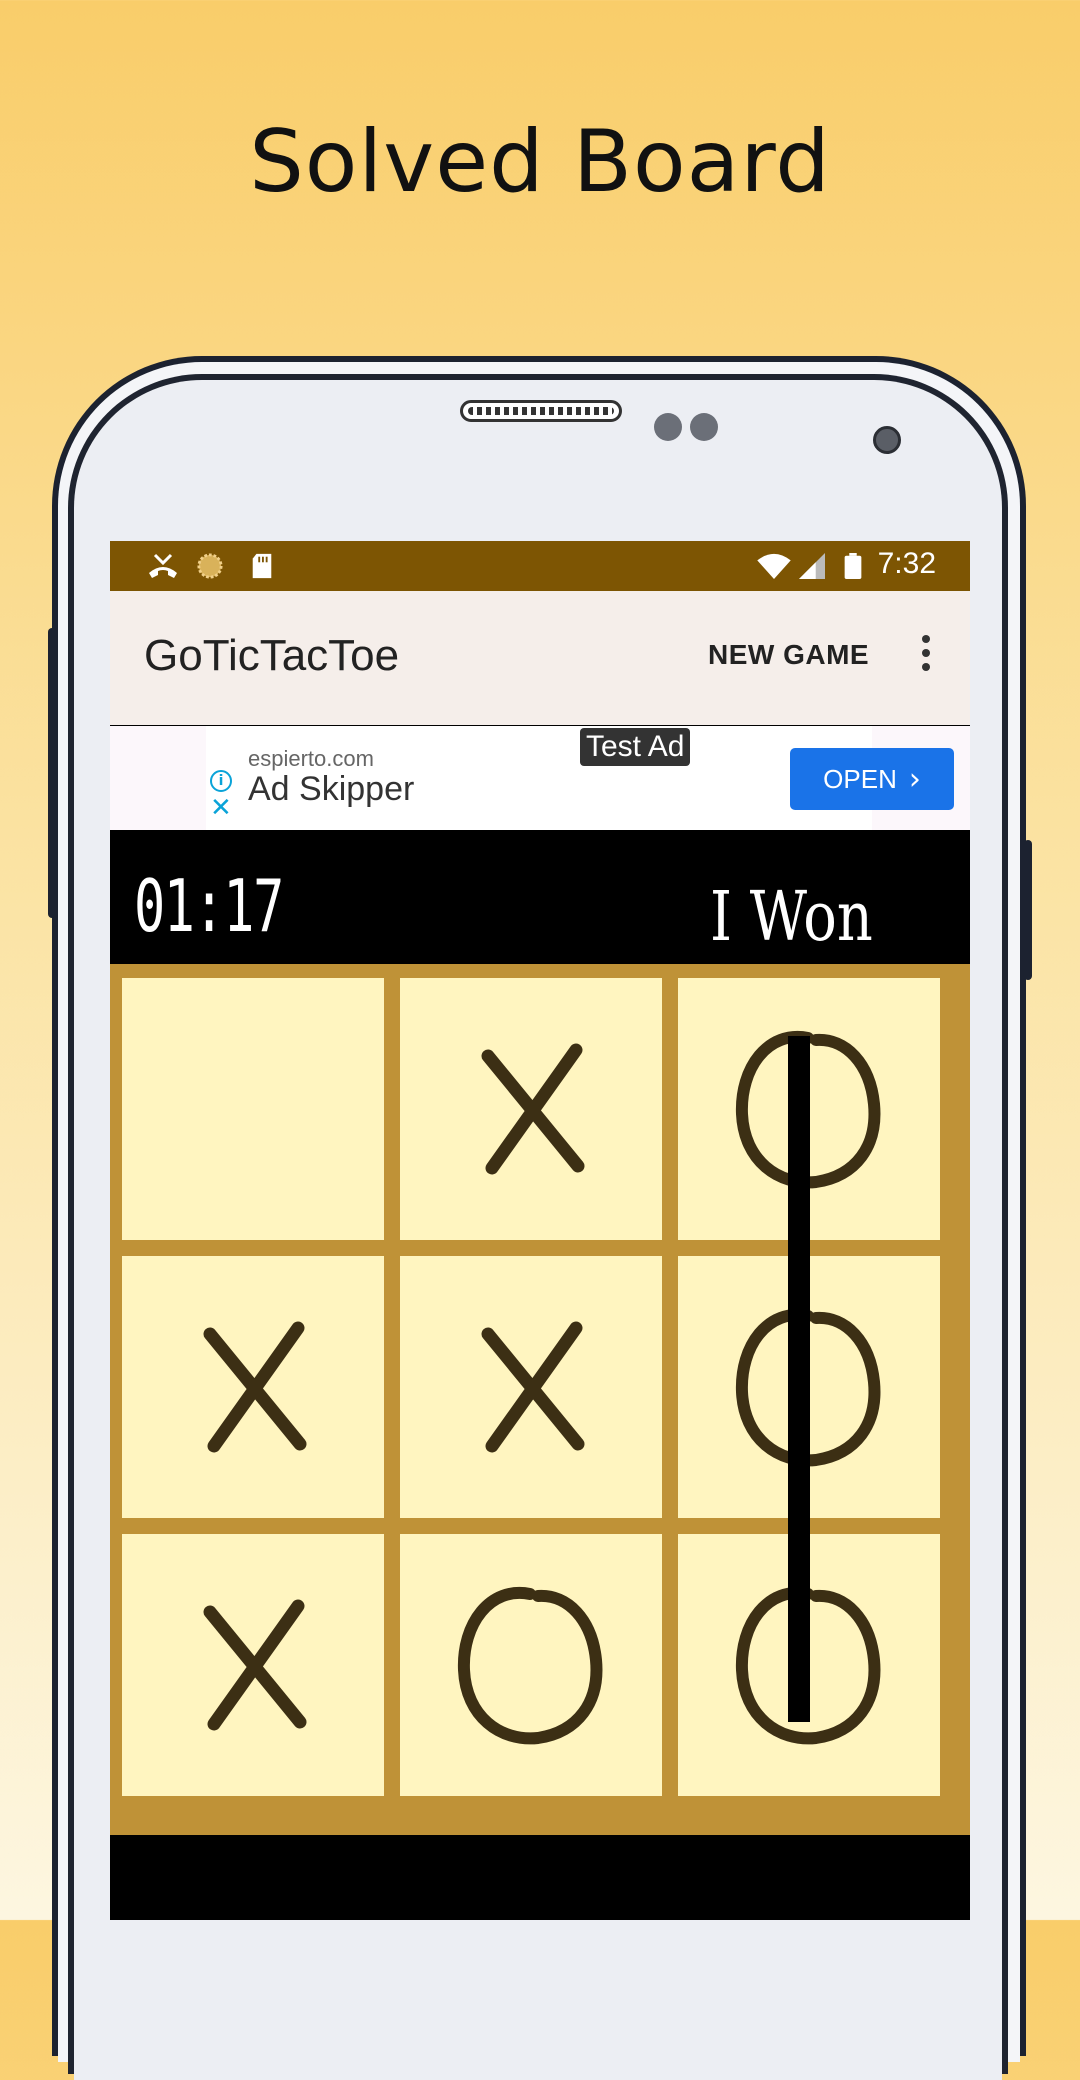 This screenshot has height=2080, width=1080. I want to click on ad-info-icon: i, so click(221, 781).